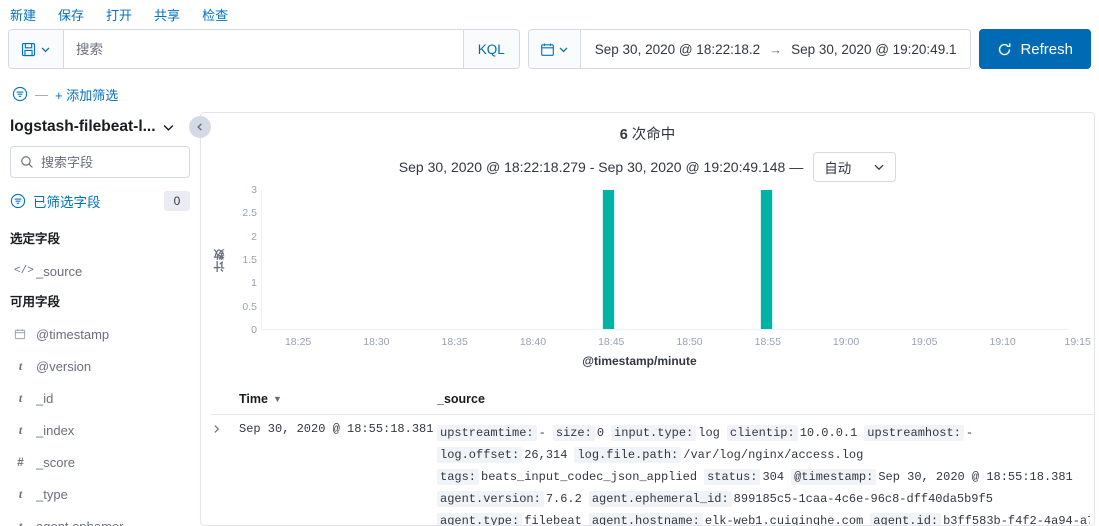  I want to click on sidebar-field-index: t _index, so click(100, 430).